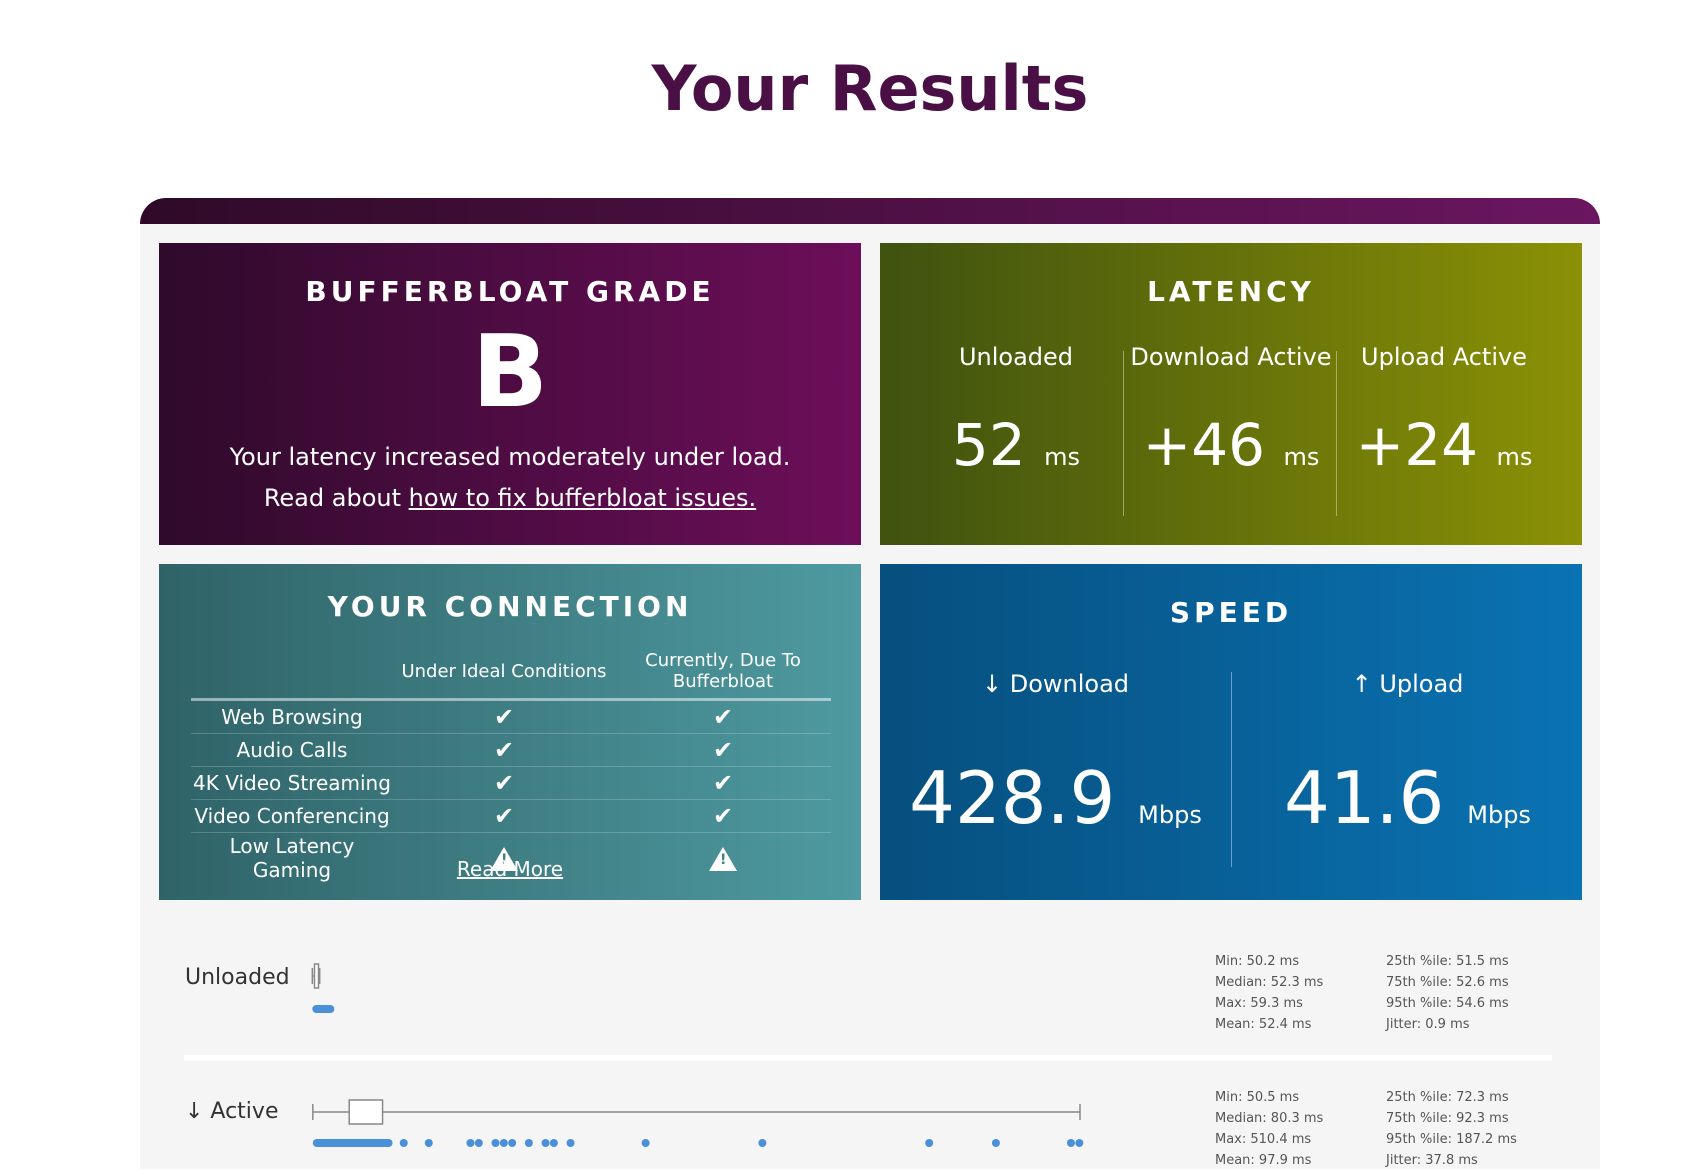  What do you see at coordinates (366, 1112) in the screenshot?
I see `active-boxplot-box` at bounding box center [366, 1112].